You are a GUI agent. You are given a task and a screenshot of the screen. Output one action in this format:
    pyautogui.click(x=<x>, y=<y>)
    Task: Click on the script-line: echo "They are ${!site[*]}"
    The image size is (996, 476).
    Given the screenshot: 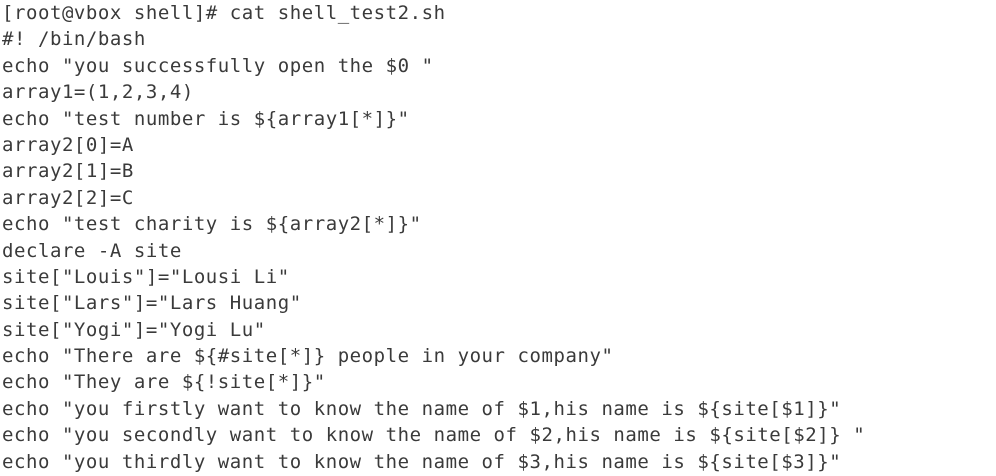 What is the action you would take?
    pyautogui.click(x=164, y=382)
    